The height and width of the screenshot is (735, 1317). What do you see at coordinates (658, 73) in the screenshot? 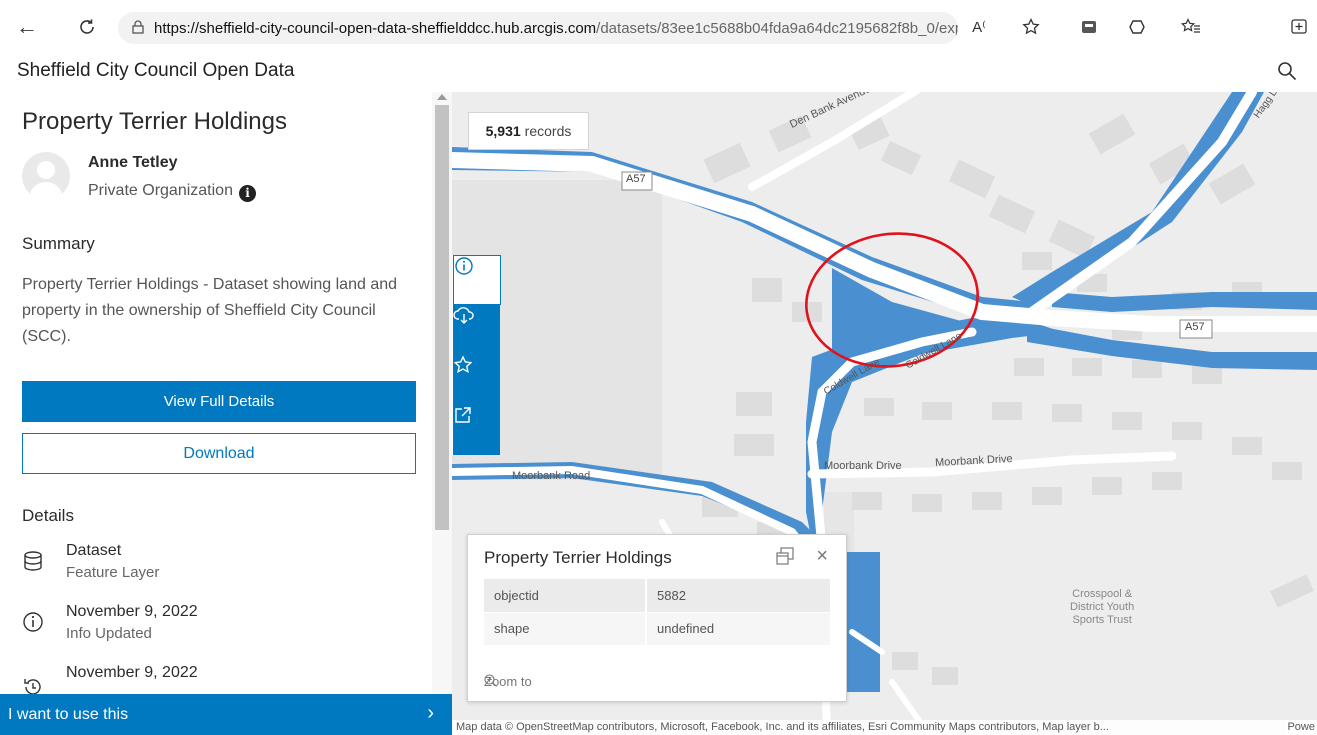
I see `site-header: Sheffield City Council Open Data` at bounding box center [658, 73].